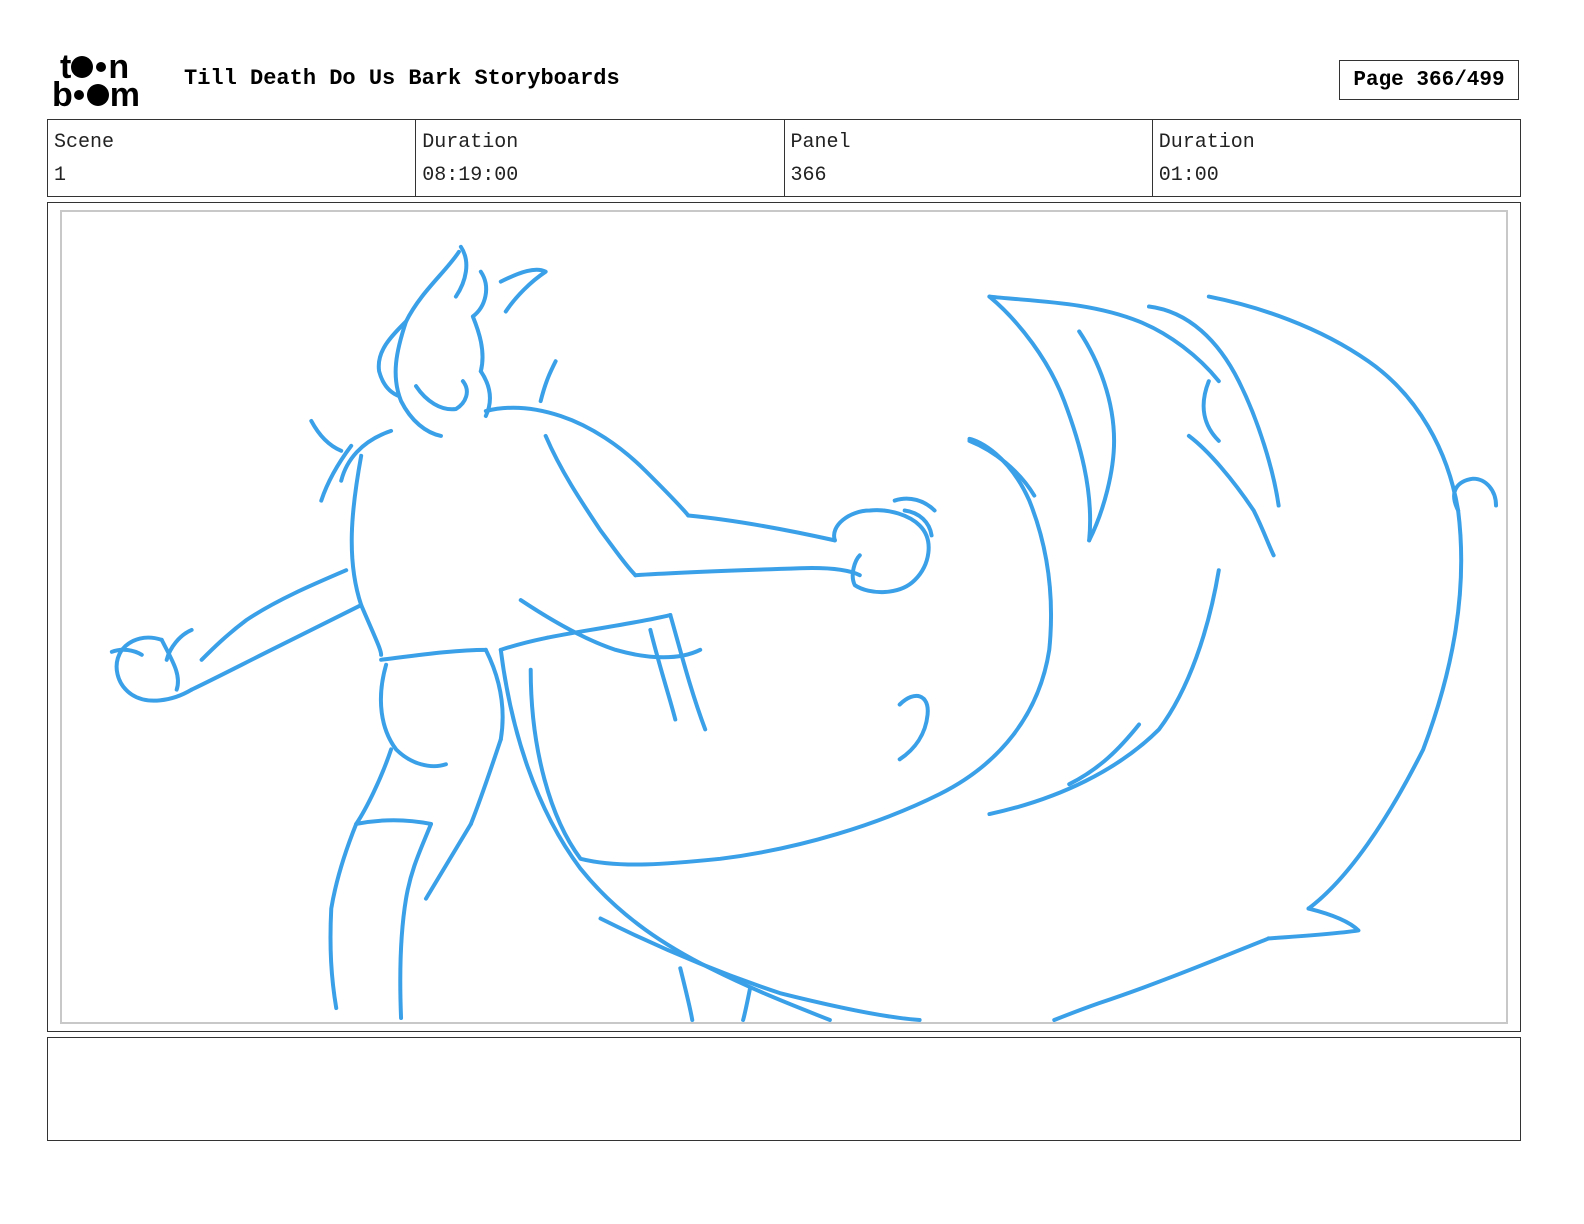  Describe the element at coordinates (96, 95) in the screenshot. I see `logo-row-bottom: bm` at that location.